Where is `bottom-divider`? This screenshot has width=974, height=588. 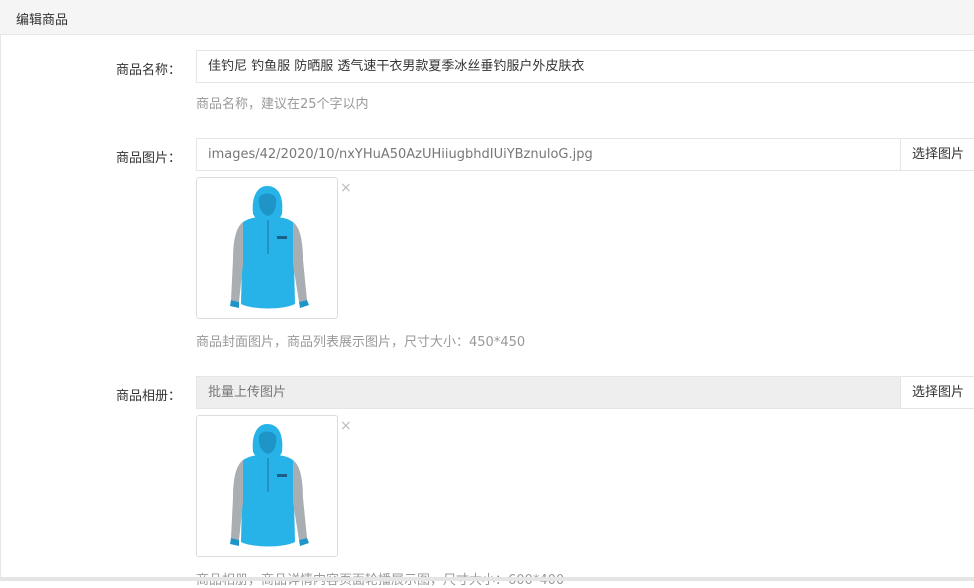
bottom-divider is located at coordinates (487, 579).